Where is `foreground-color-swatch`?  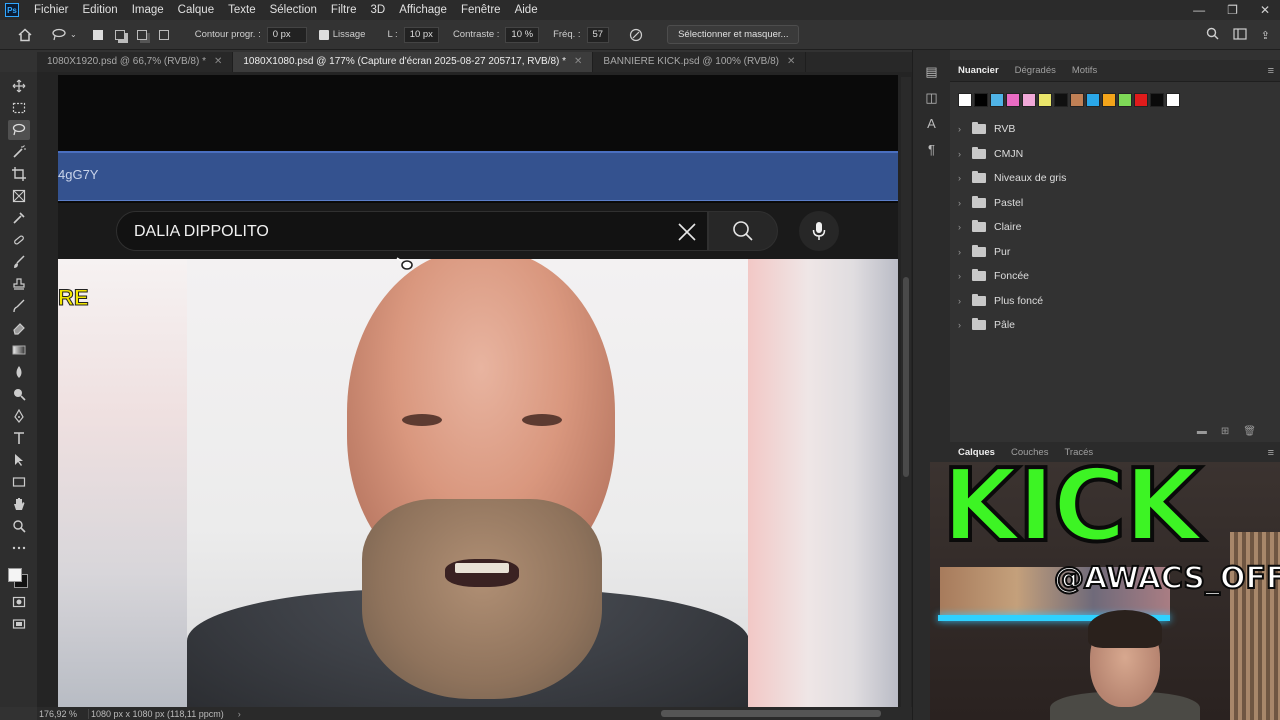 foreground-color-swatch is located at coordinates (14, 575).